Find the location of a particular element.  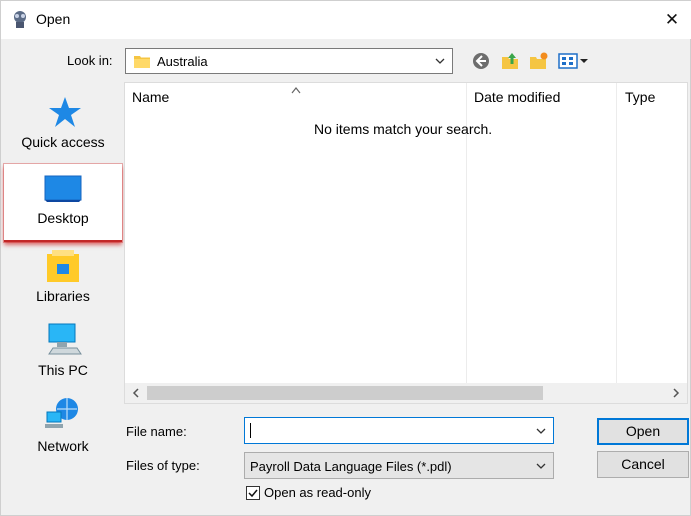

files-of-type-dropdown: Payroll Data Language Files (*.pdl) is located at coordinates (399, 465).